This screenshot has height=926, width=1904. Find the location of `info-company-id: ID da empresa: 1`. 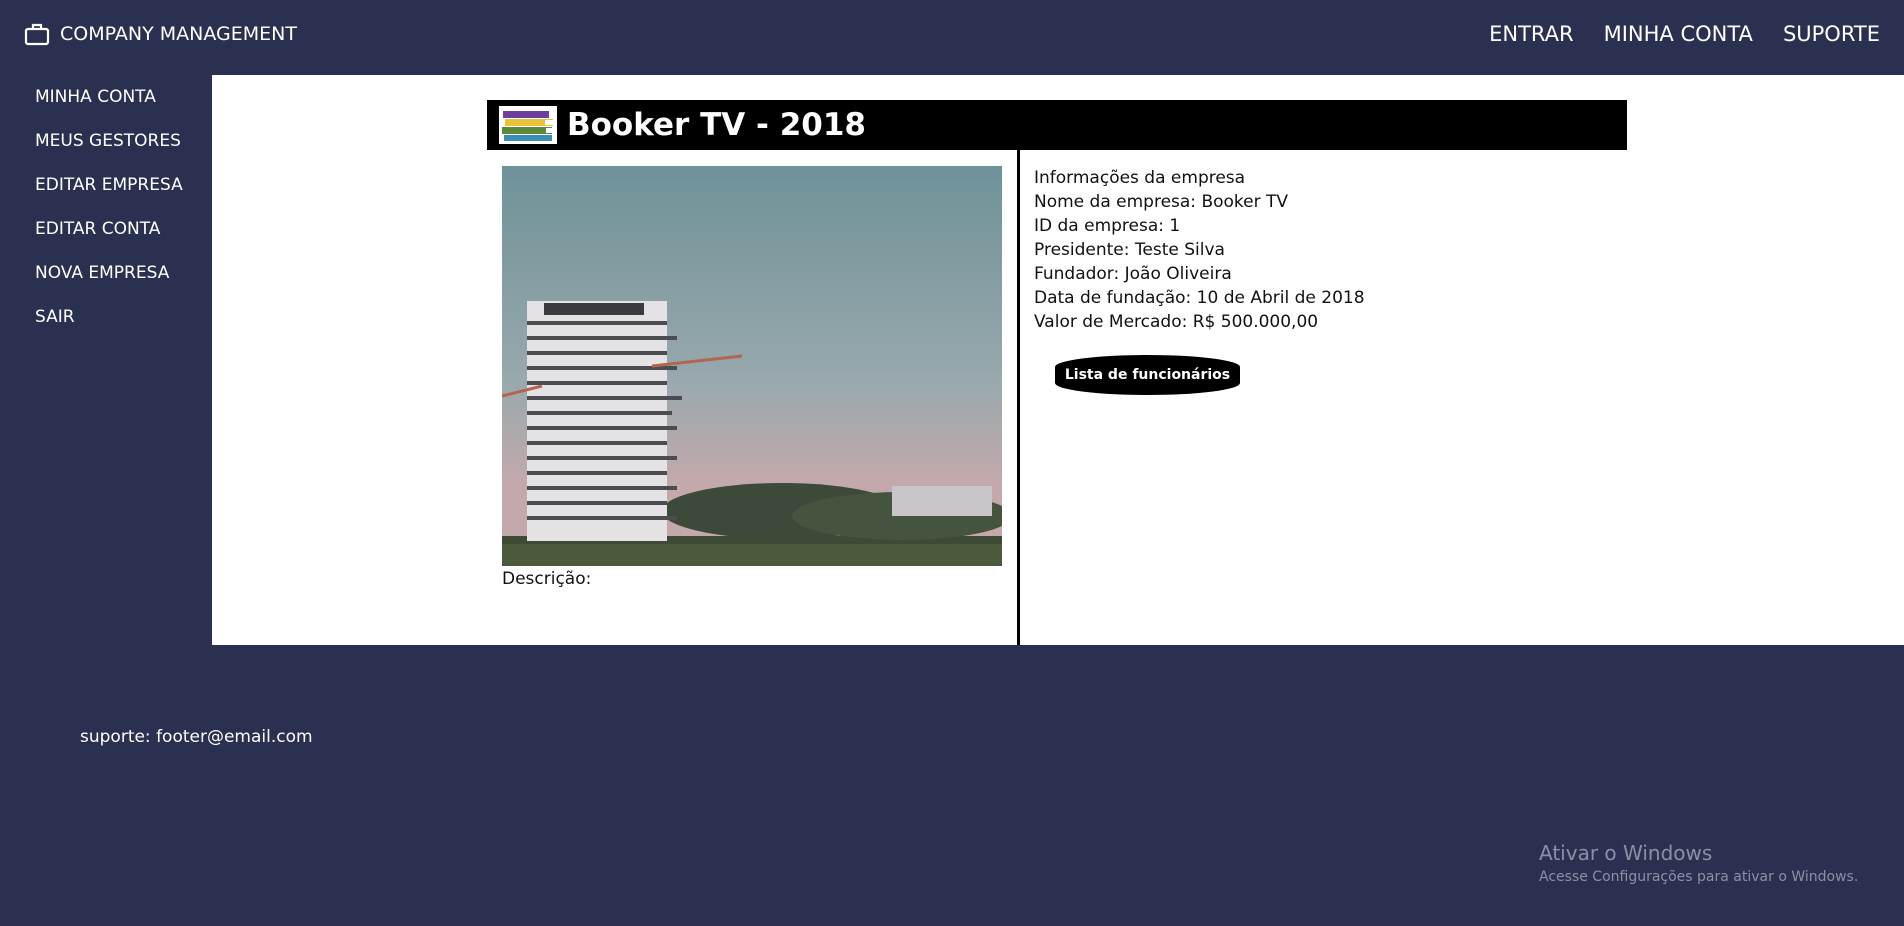

info-company-id: ID da empresa: 1 is located at coordinates (1107, 226).